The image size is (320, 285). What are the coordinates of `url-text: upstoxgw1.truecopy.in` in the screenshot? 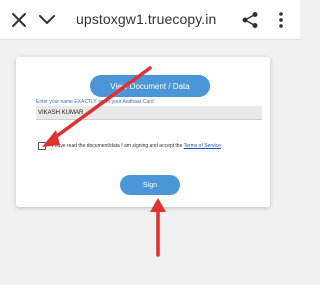 It's located at (146, 19).